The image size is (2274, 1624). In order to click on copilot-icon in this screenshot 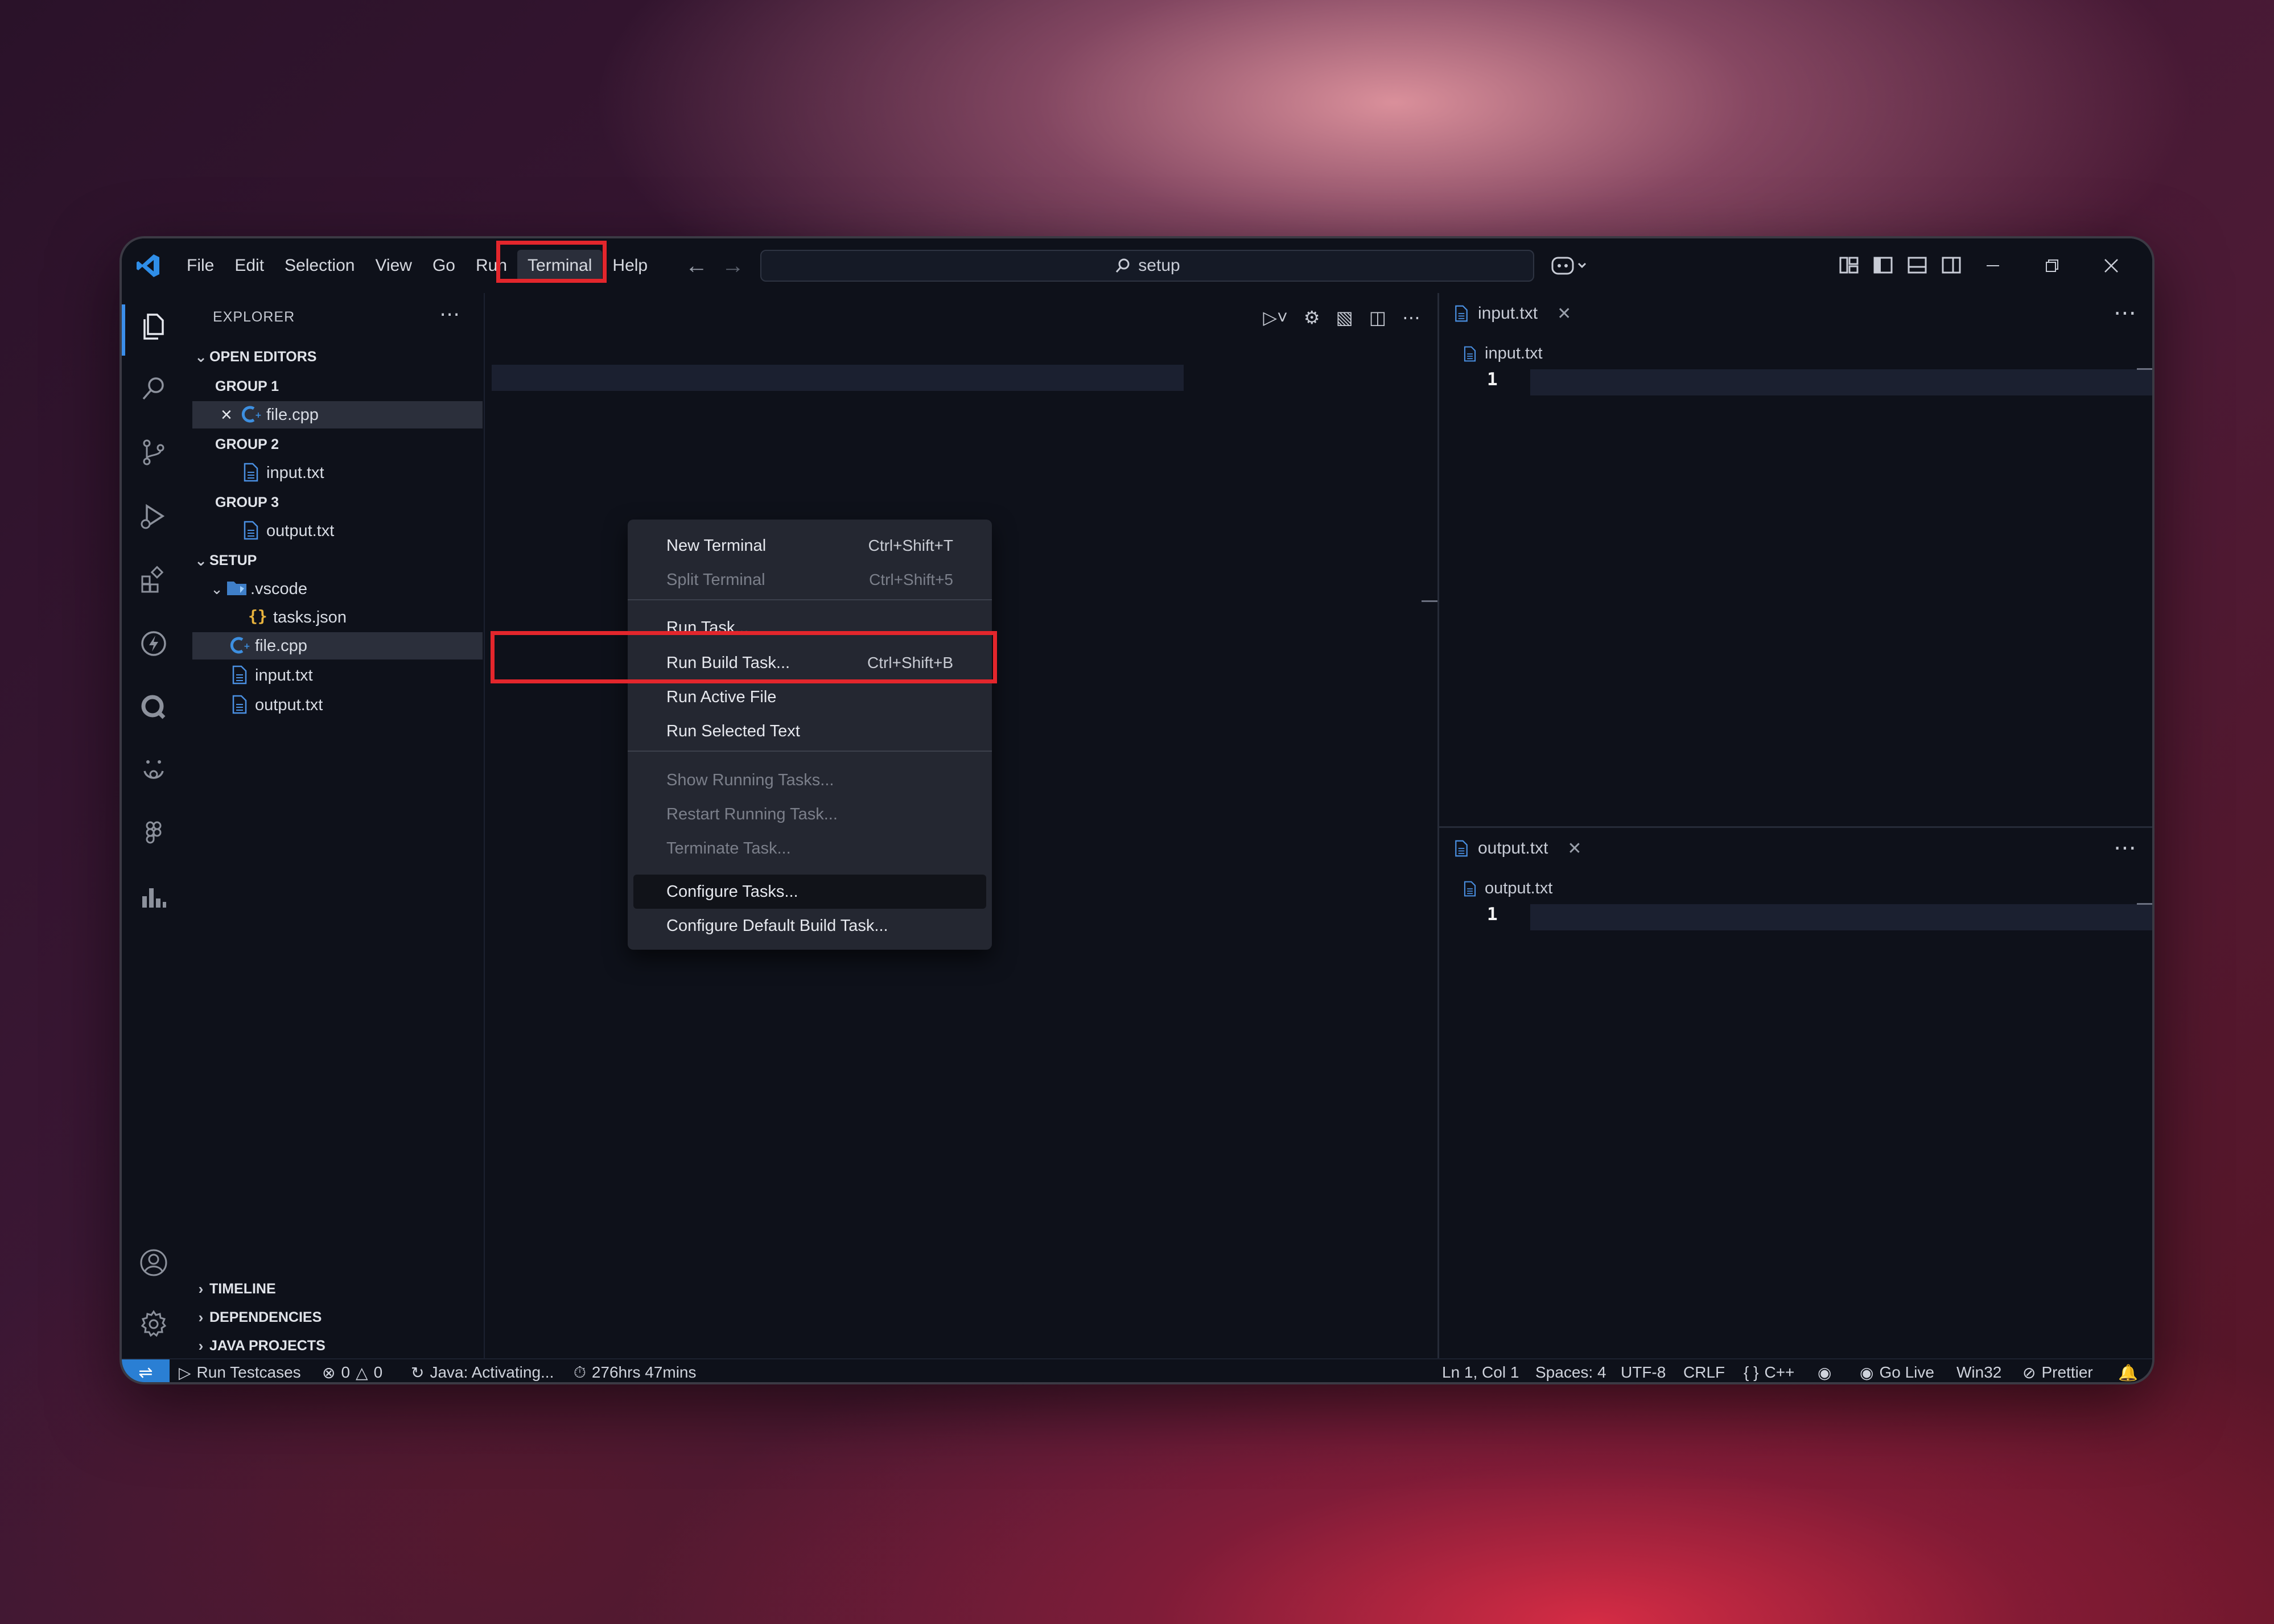, I will do `click(1570, 265)`.